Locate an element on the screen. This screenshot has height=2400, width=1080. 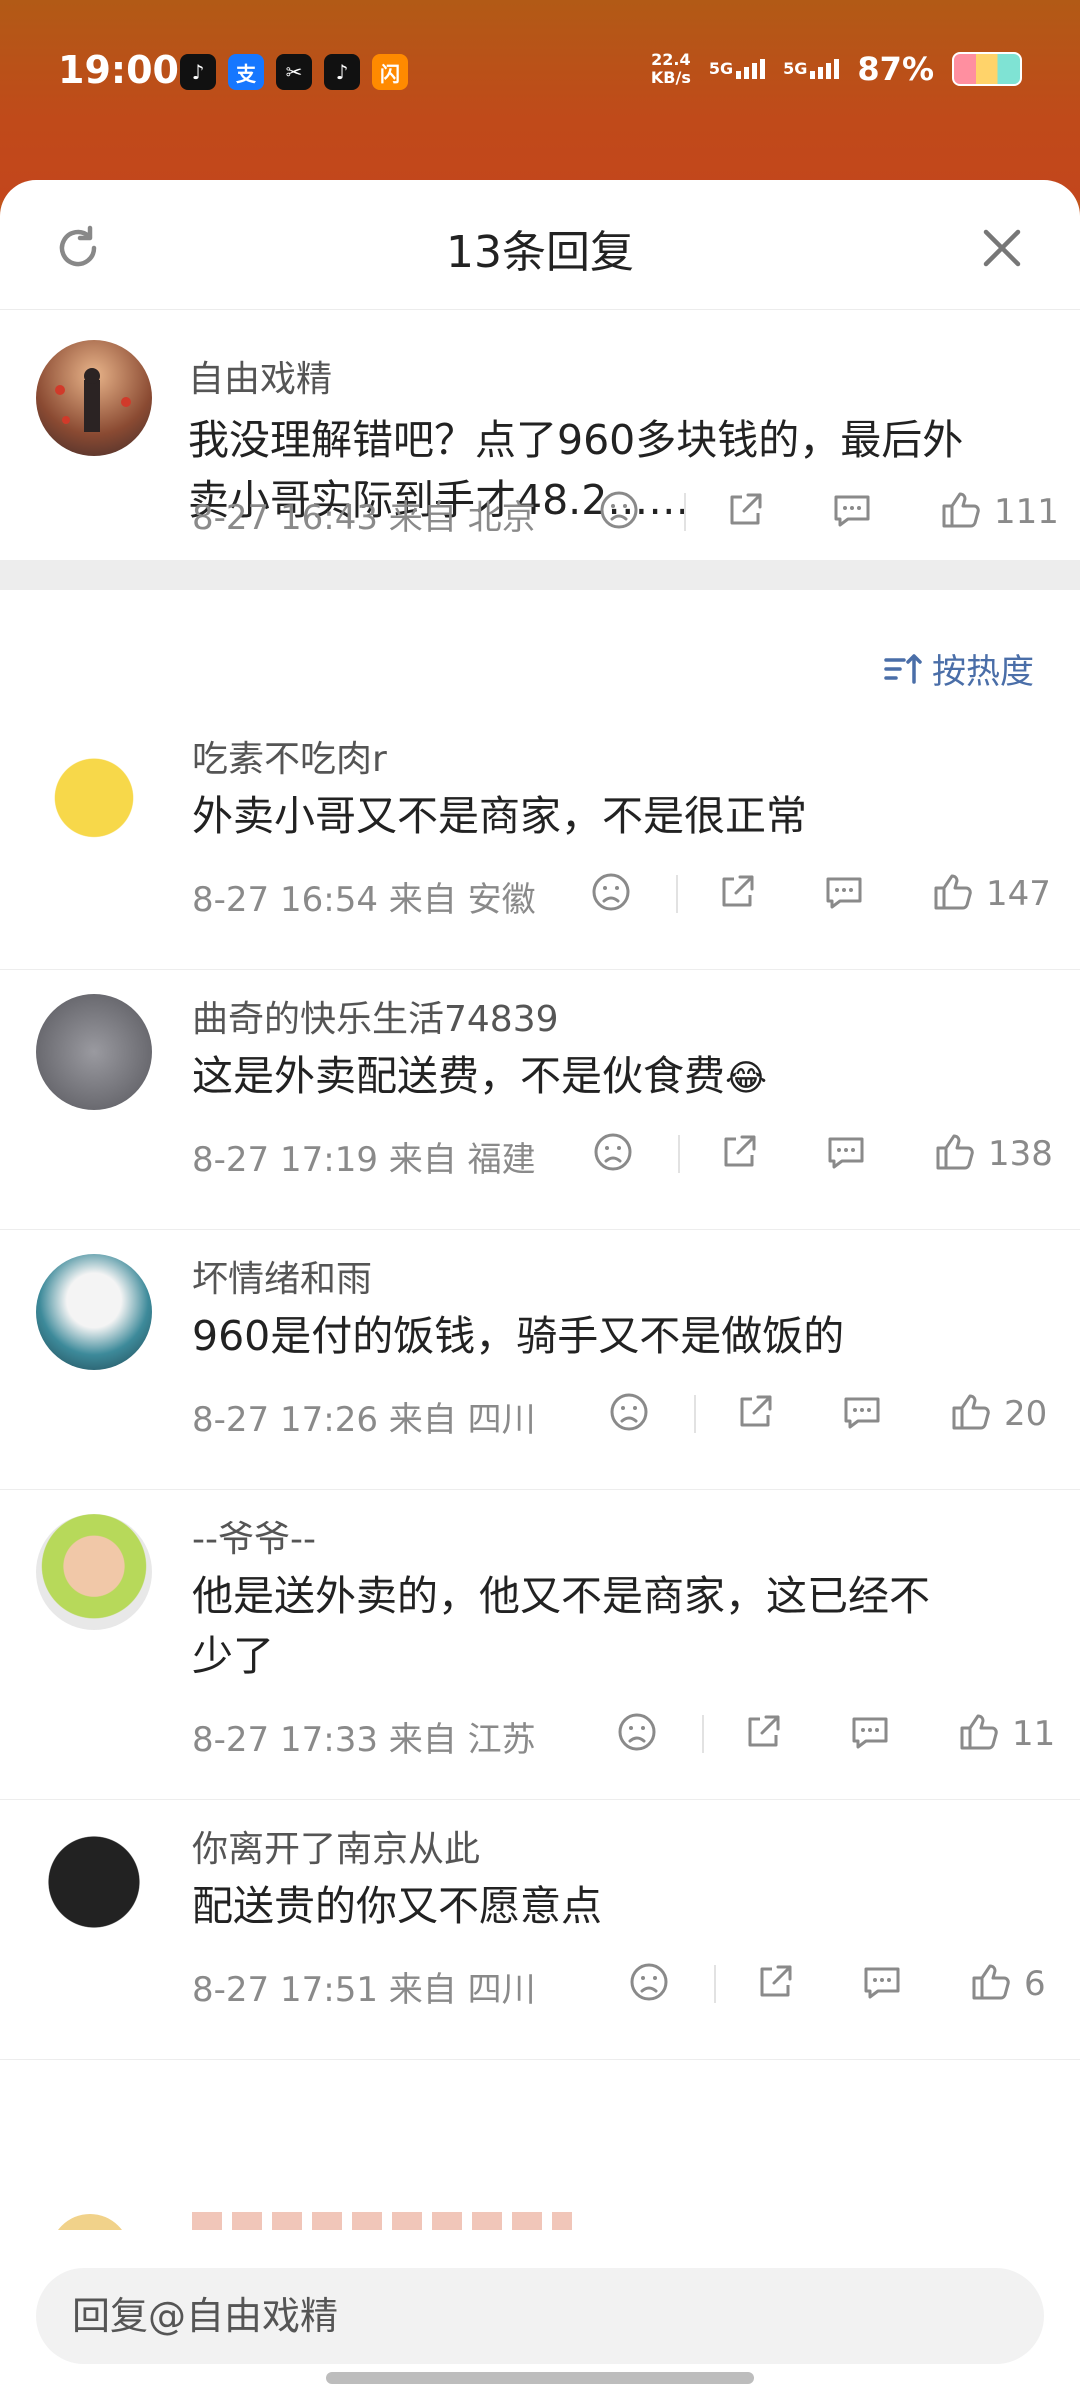
reply-username: --爷爷-- is located at coordinates (254, 1536).